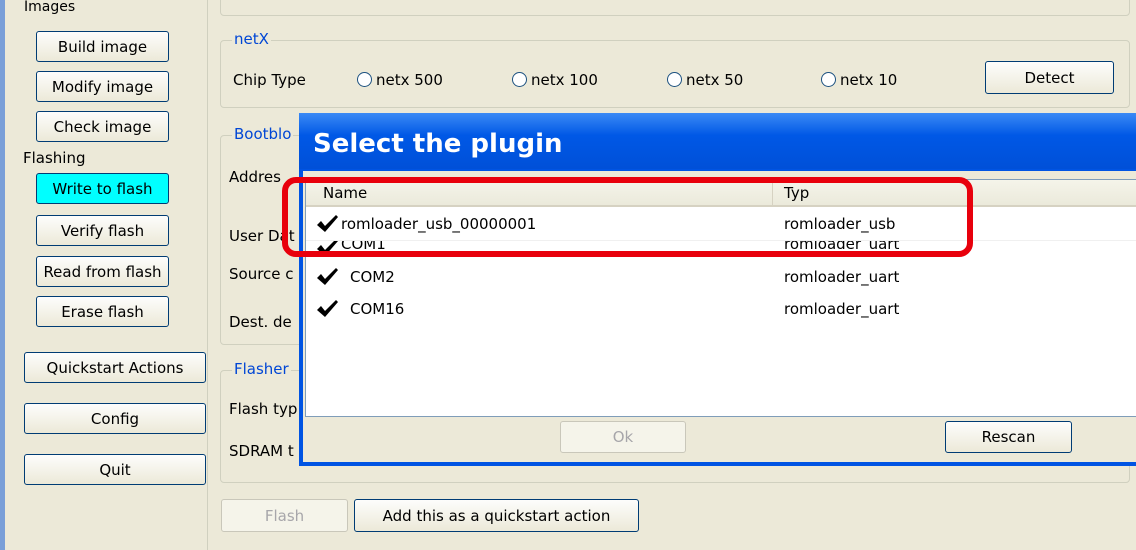 This screenshot has width=1136, height=550. Describe the element at coordinates (263, 134) in the screenshot. I see `bootloader-group-title: Bootblo` at that location.